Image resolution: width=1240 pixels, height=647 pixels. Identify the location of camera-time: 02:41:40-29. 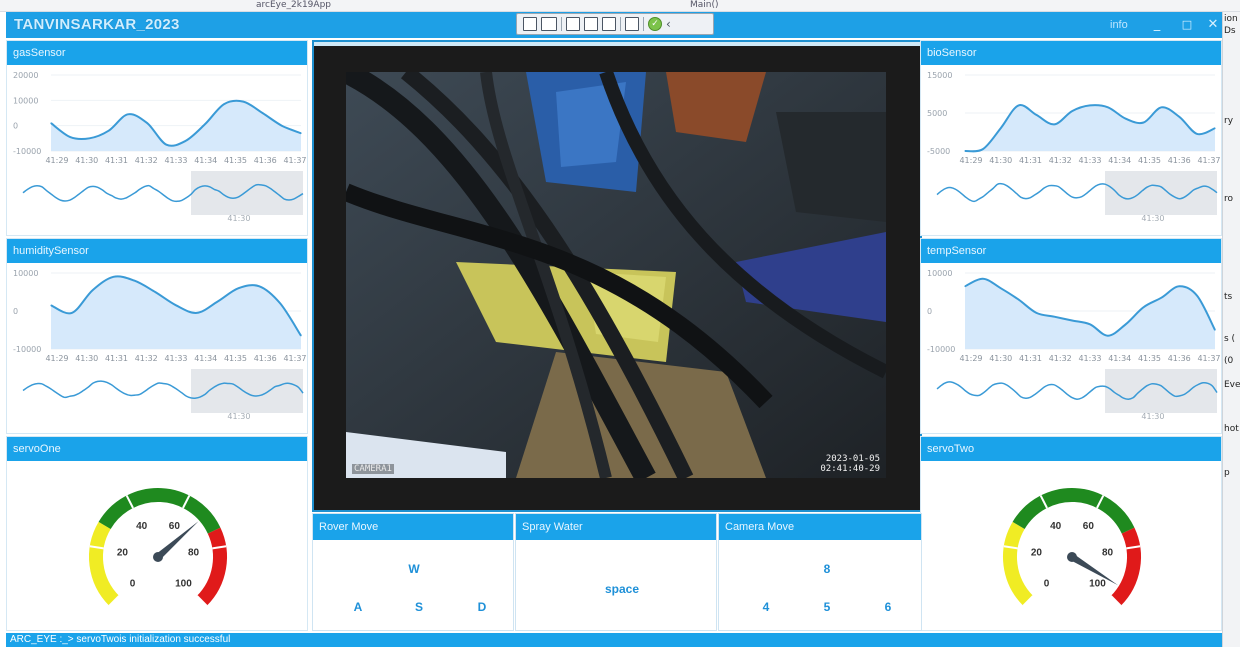
(850, 469).